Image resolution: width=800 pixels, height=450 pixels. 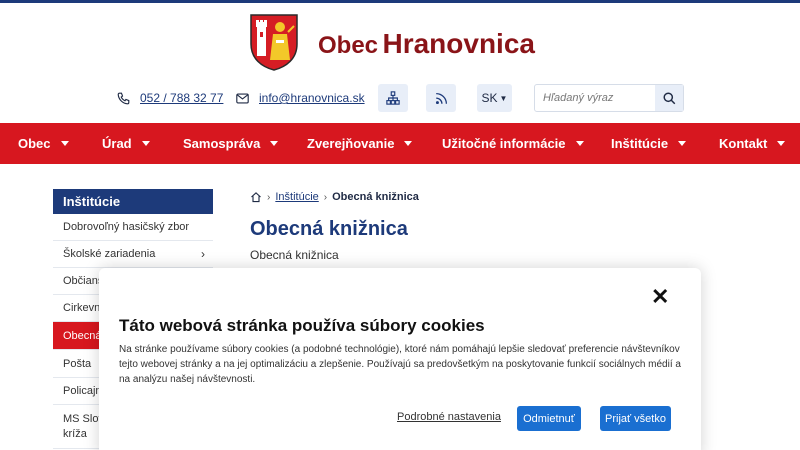 I want to click on sidebar-heading: Inštitúcie, so click(x=133, y=201).